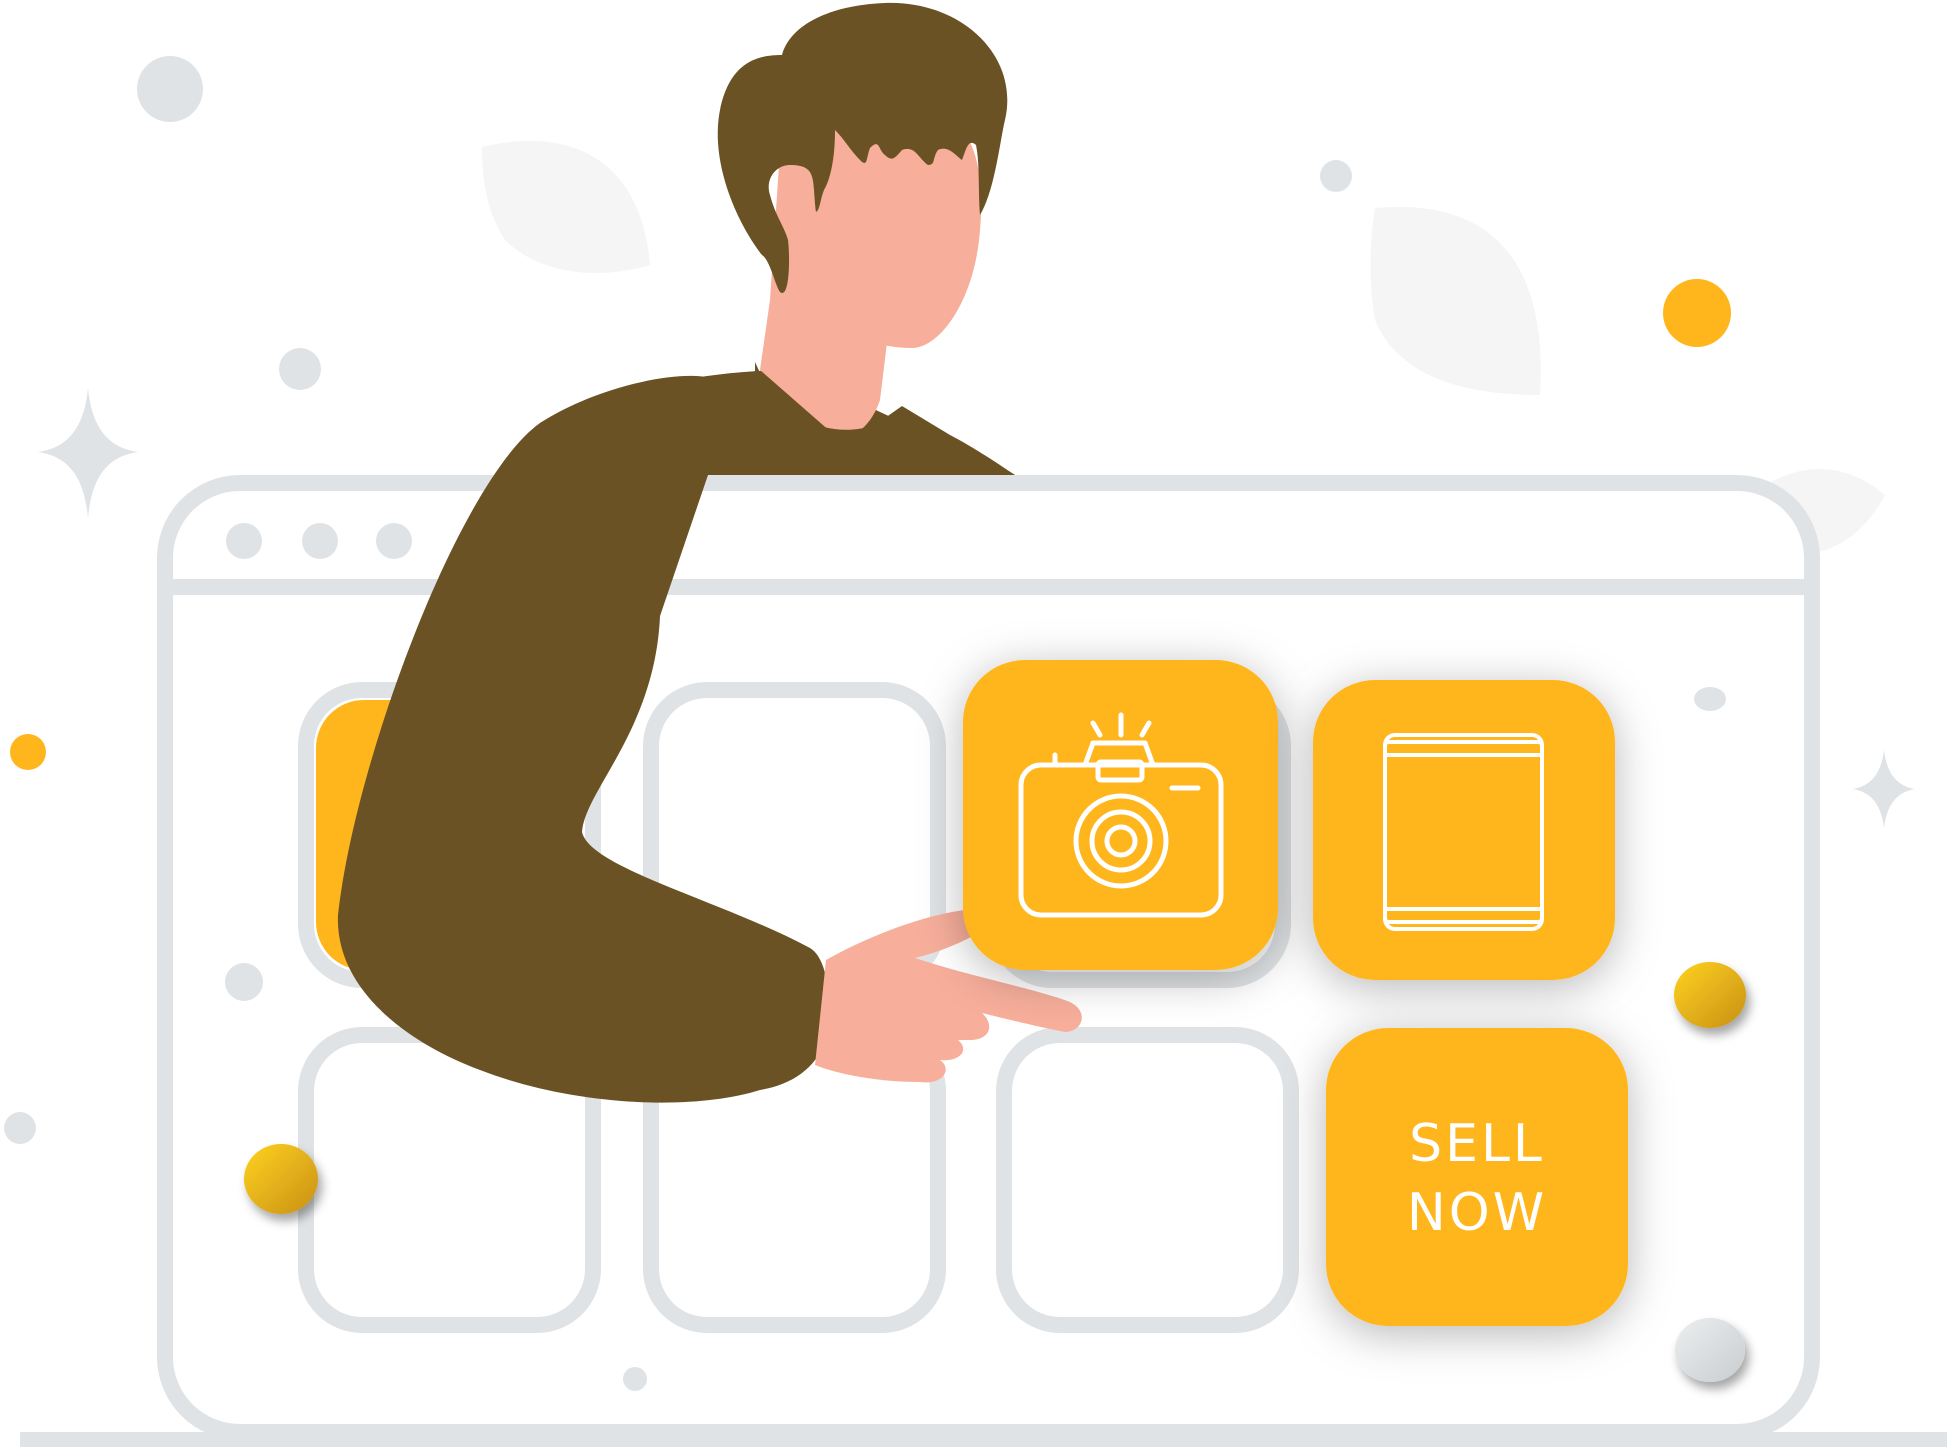 The width and height of the screenshot is (1947, 1447). What do you see at coordinates (1120, 815) in the screenshot?
I see `camera-tile` at bounding box center [1120, 815].